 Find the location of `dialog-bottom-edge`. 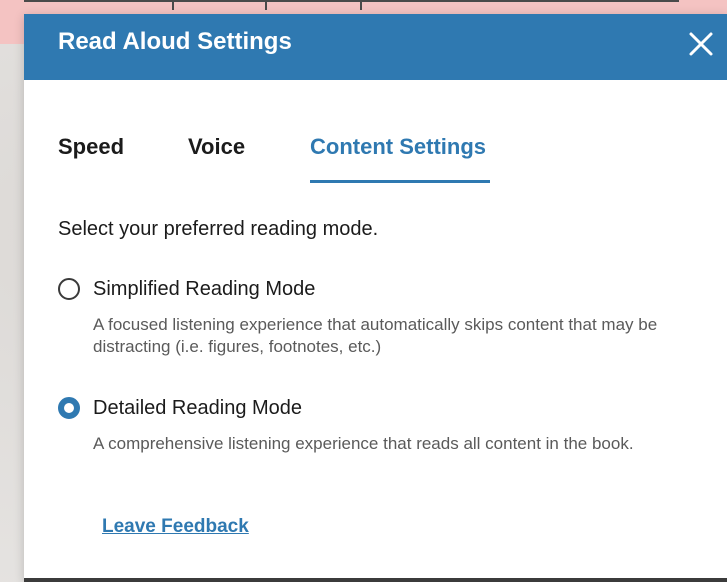

dialog-bottom-edge is located at coordinates (375, 580).